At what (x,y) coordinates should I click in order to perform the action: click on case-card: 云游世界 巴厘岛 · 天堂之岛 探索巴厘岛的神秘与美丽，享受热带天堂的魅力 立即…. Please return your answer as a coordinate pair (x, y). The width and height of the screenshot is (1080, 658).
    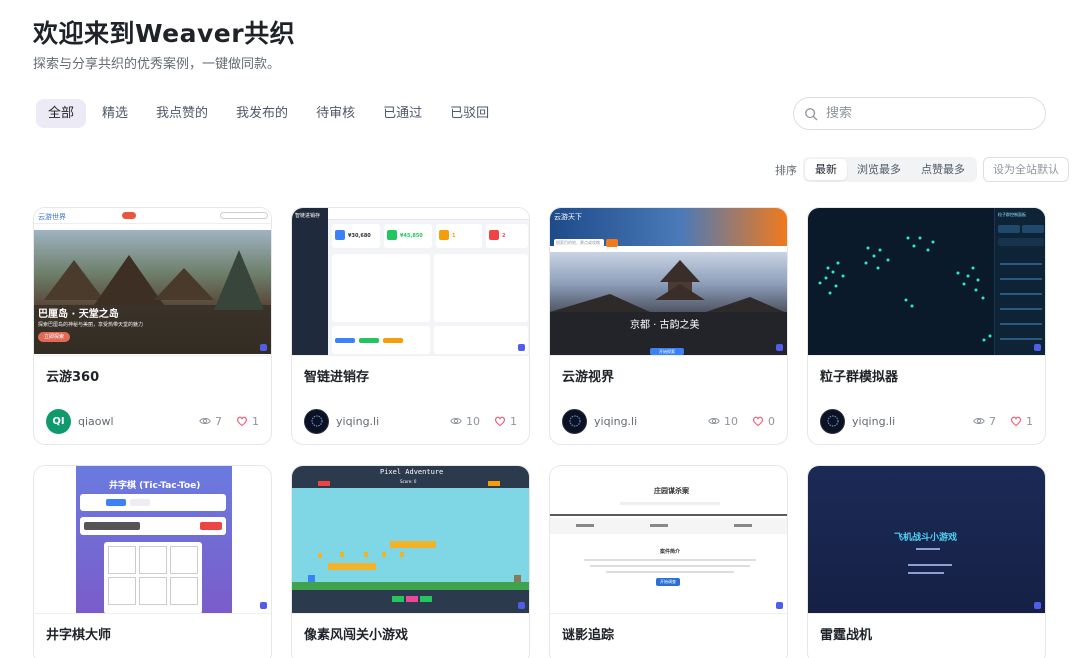
    Looking at the image, I should click on (152, 326).